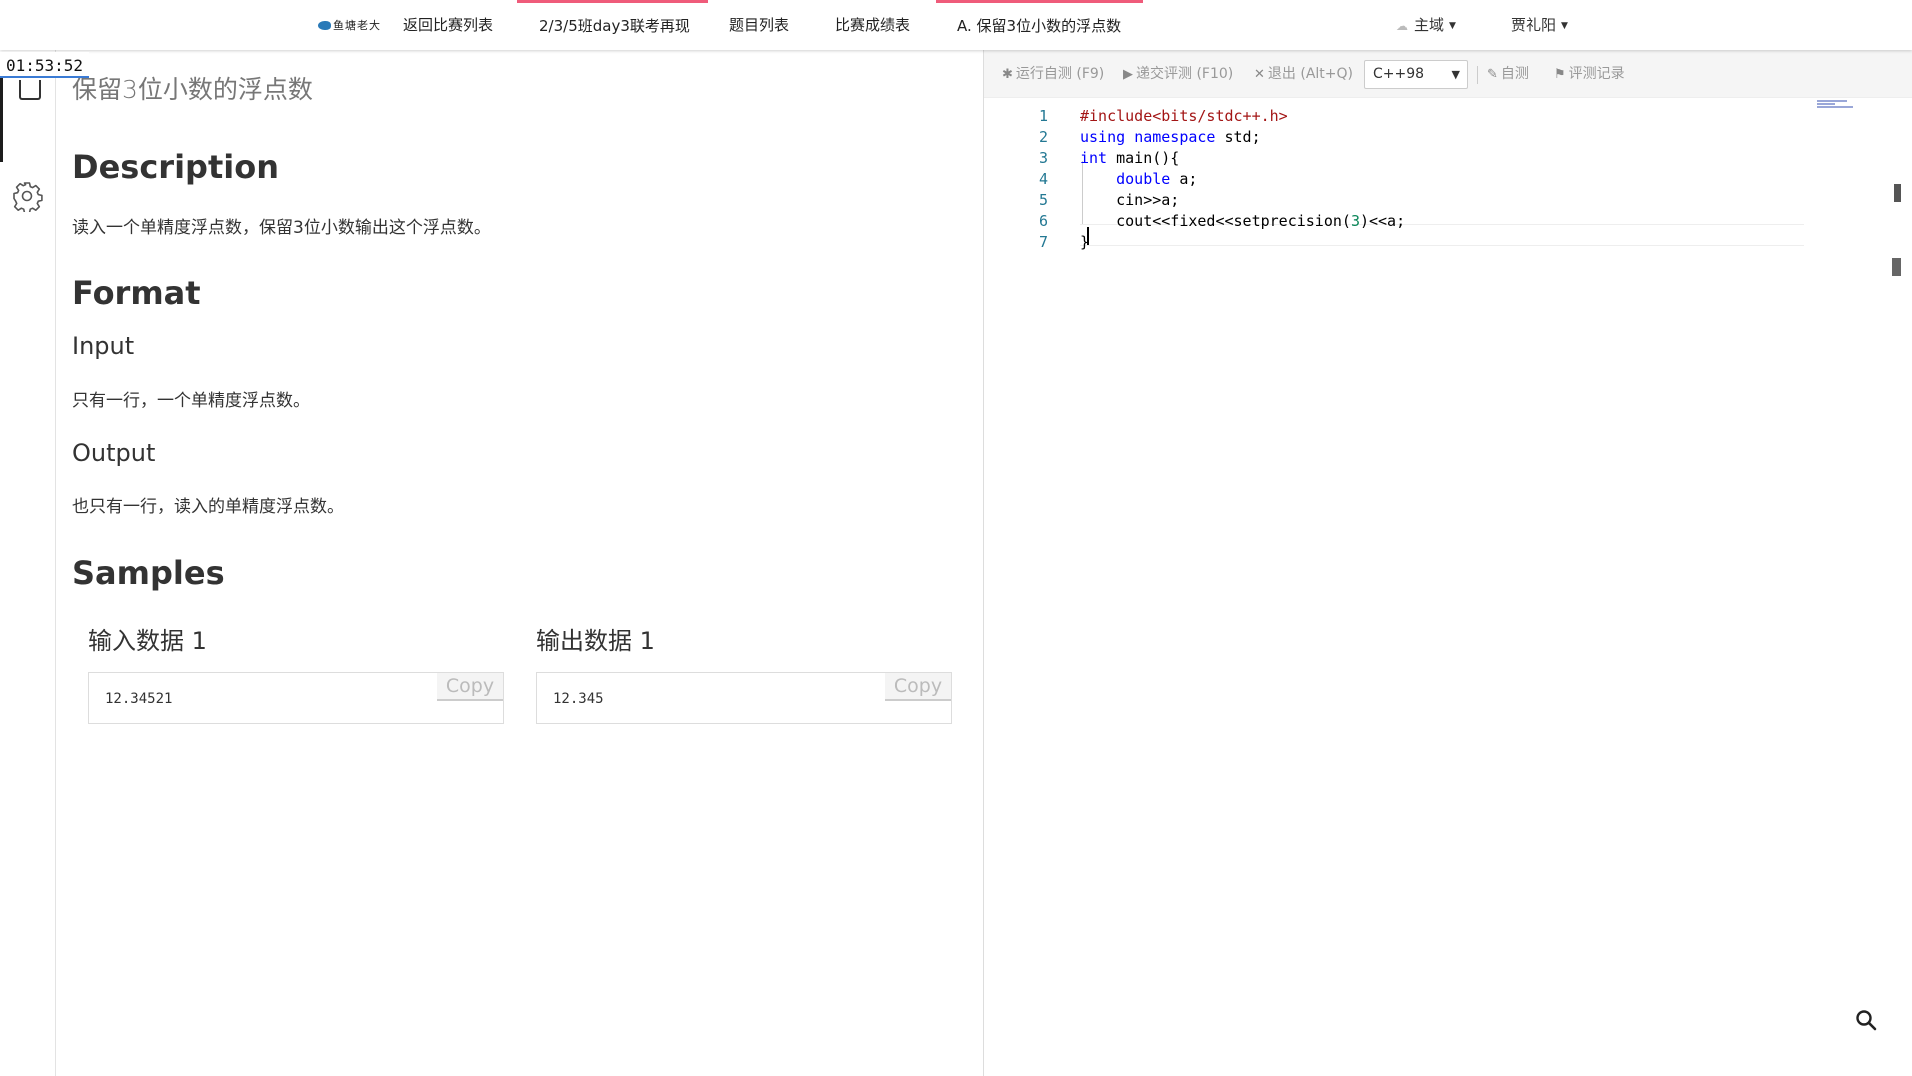 The width and height of the screenshot is (1912, 1076). What do you see at coordinates (1128, 74) in the screenshot?
I see `play-circle-icon: ▶` at bounding box center [1128, 74].